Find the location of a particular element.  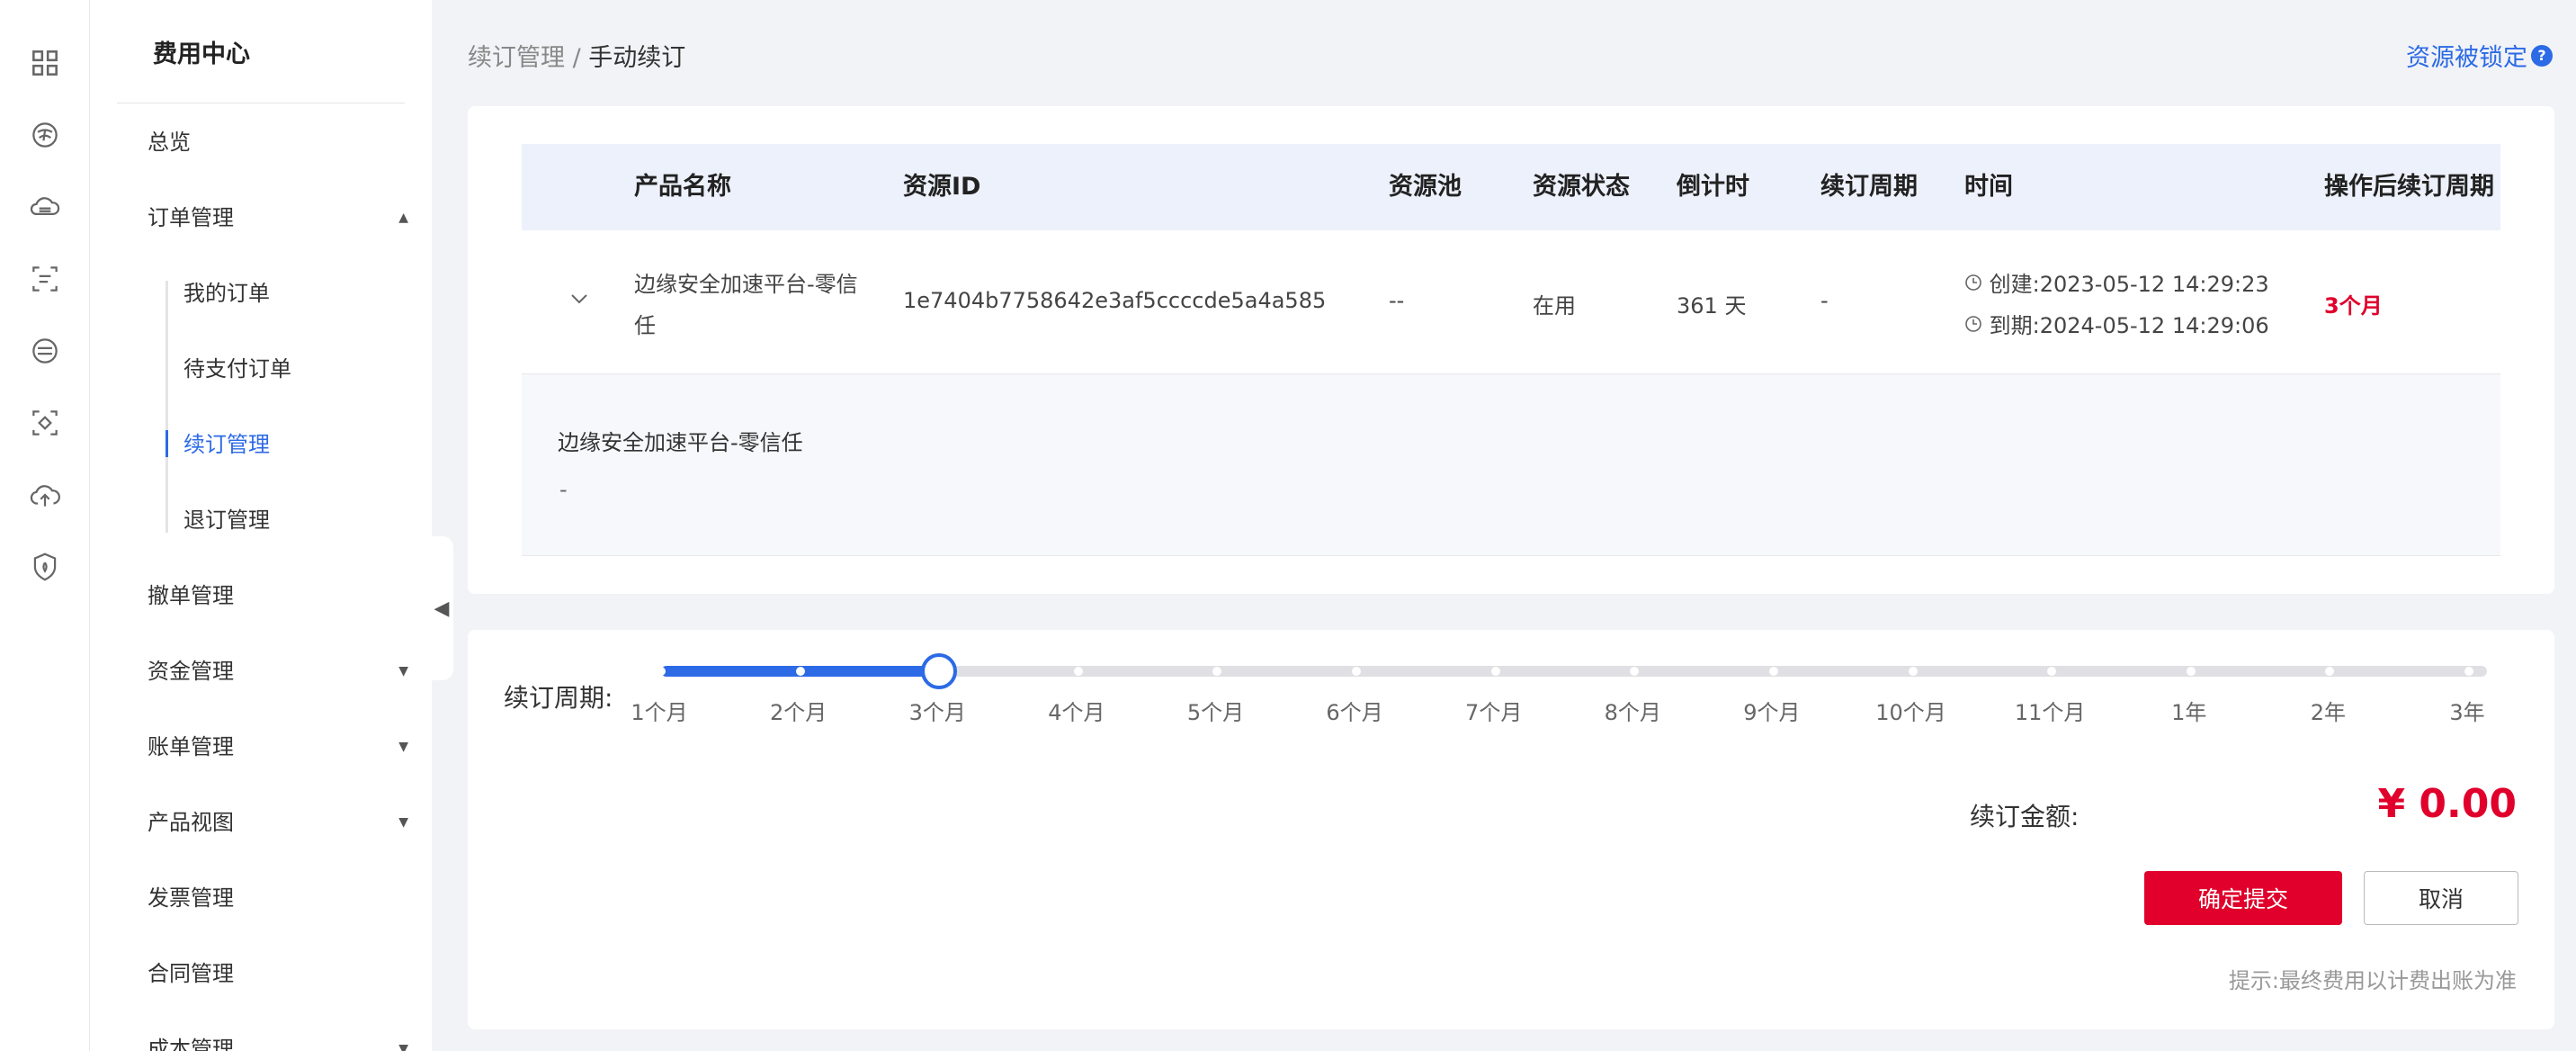

billing-hint: 提示:最终费用以计费出账为准 is located at coordinates (2372, 980).